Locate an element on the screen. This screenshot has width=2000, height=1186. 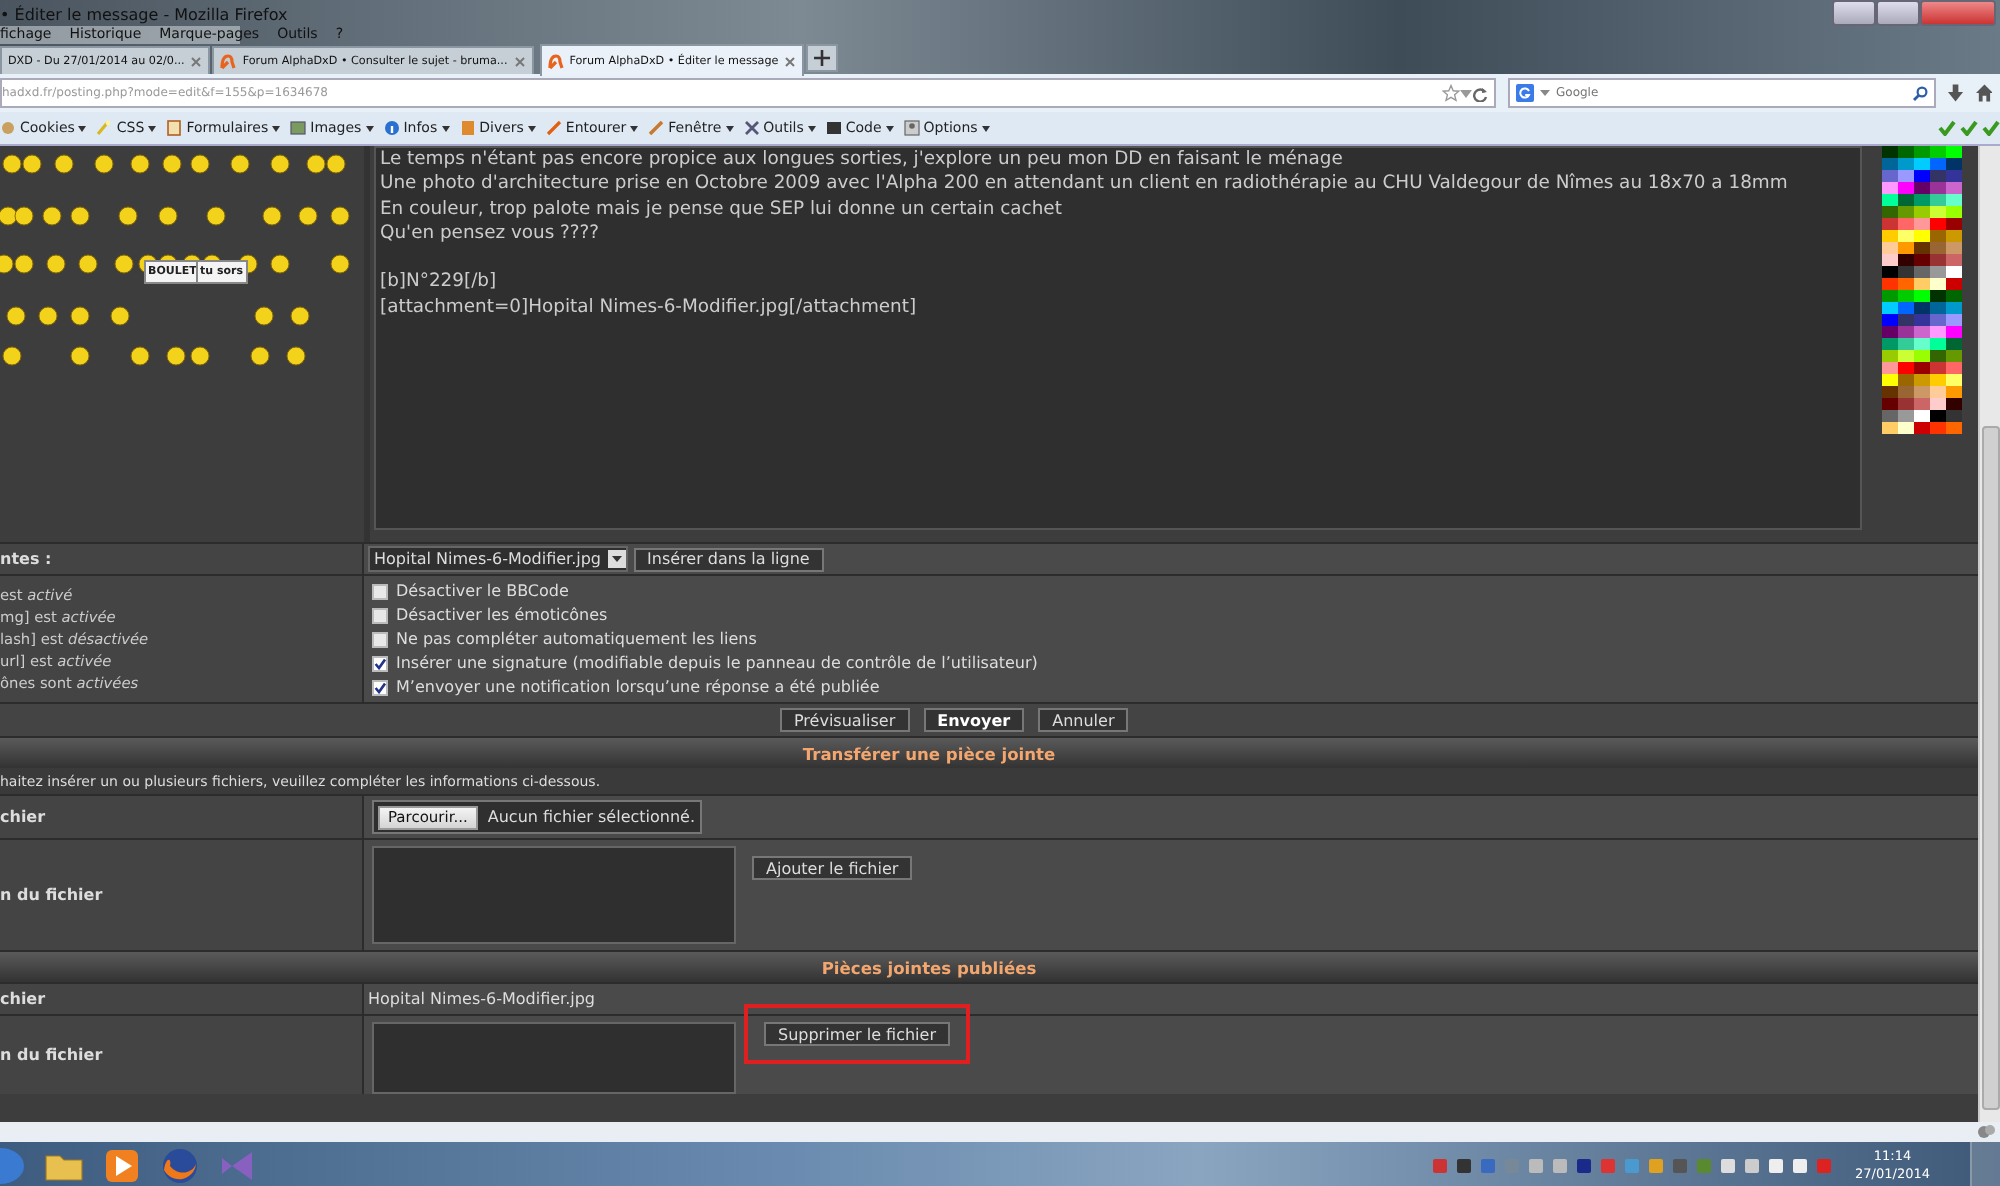
file-status: Aucun fichier sélectionné. is located at coordinates (591, 817).